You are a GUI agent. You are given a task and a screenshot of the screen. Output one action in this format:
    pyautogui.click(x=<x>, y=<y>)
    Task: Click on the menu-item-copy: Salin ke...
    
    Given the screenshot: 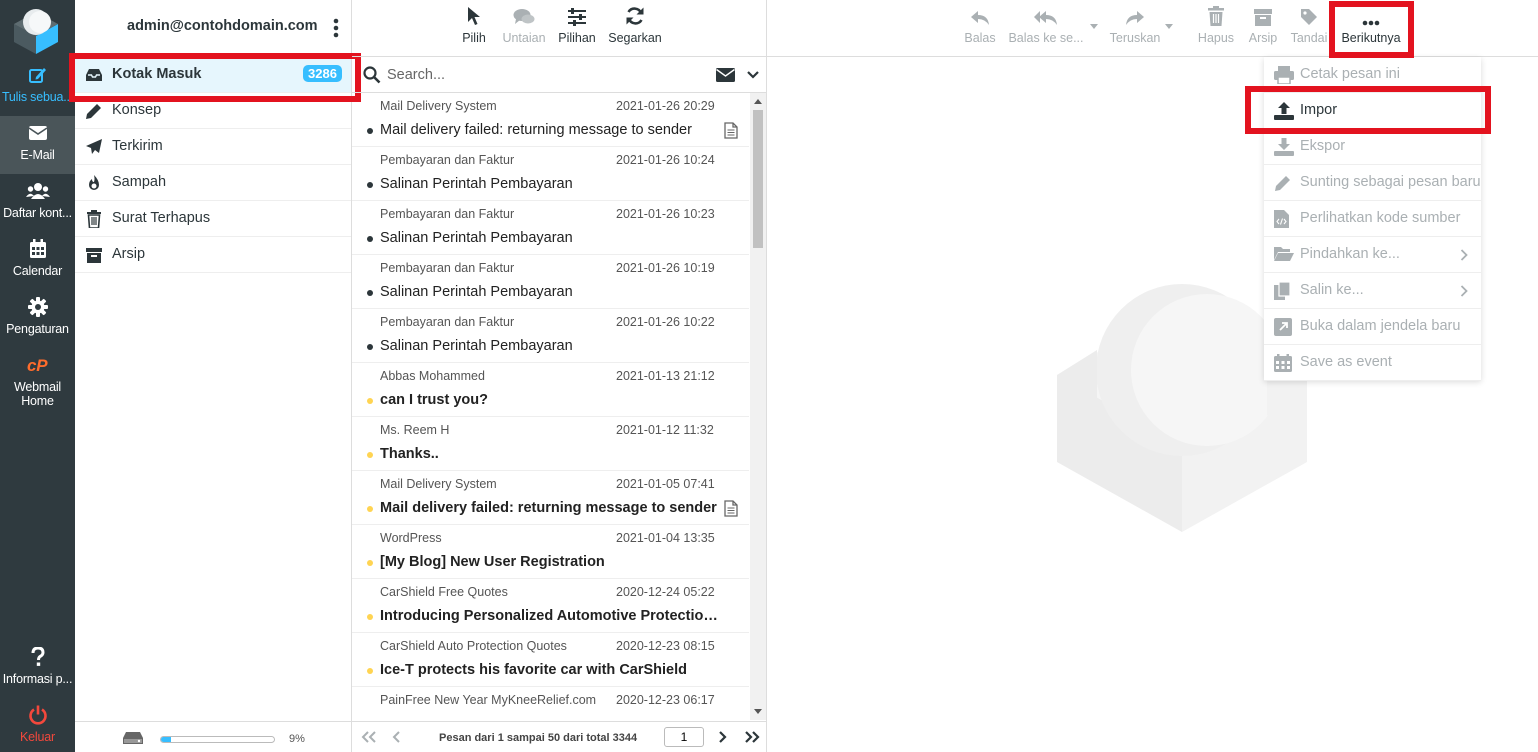 What is the action you would take?
    pyautogui.click(x=1372, y=291)
    